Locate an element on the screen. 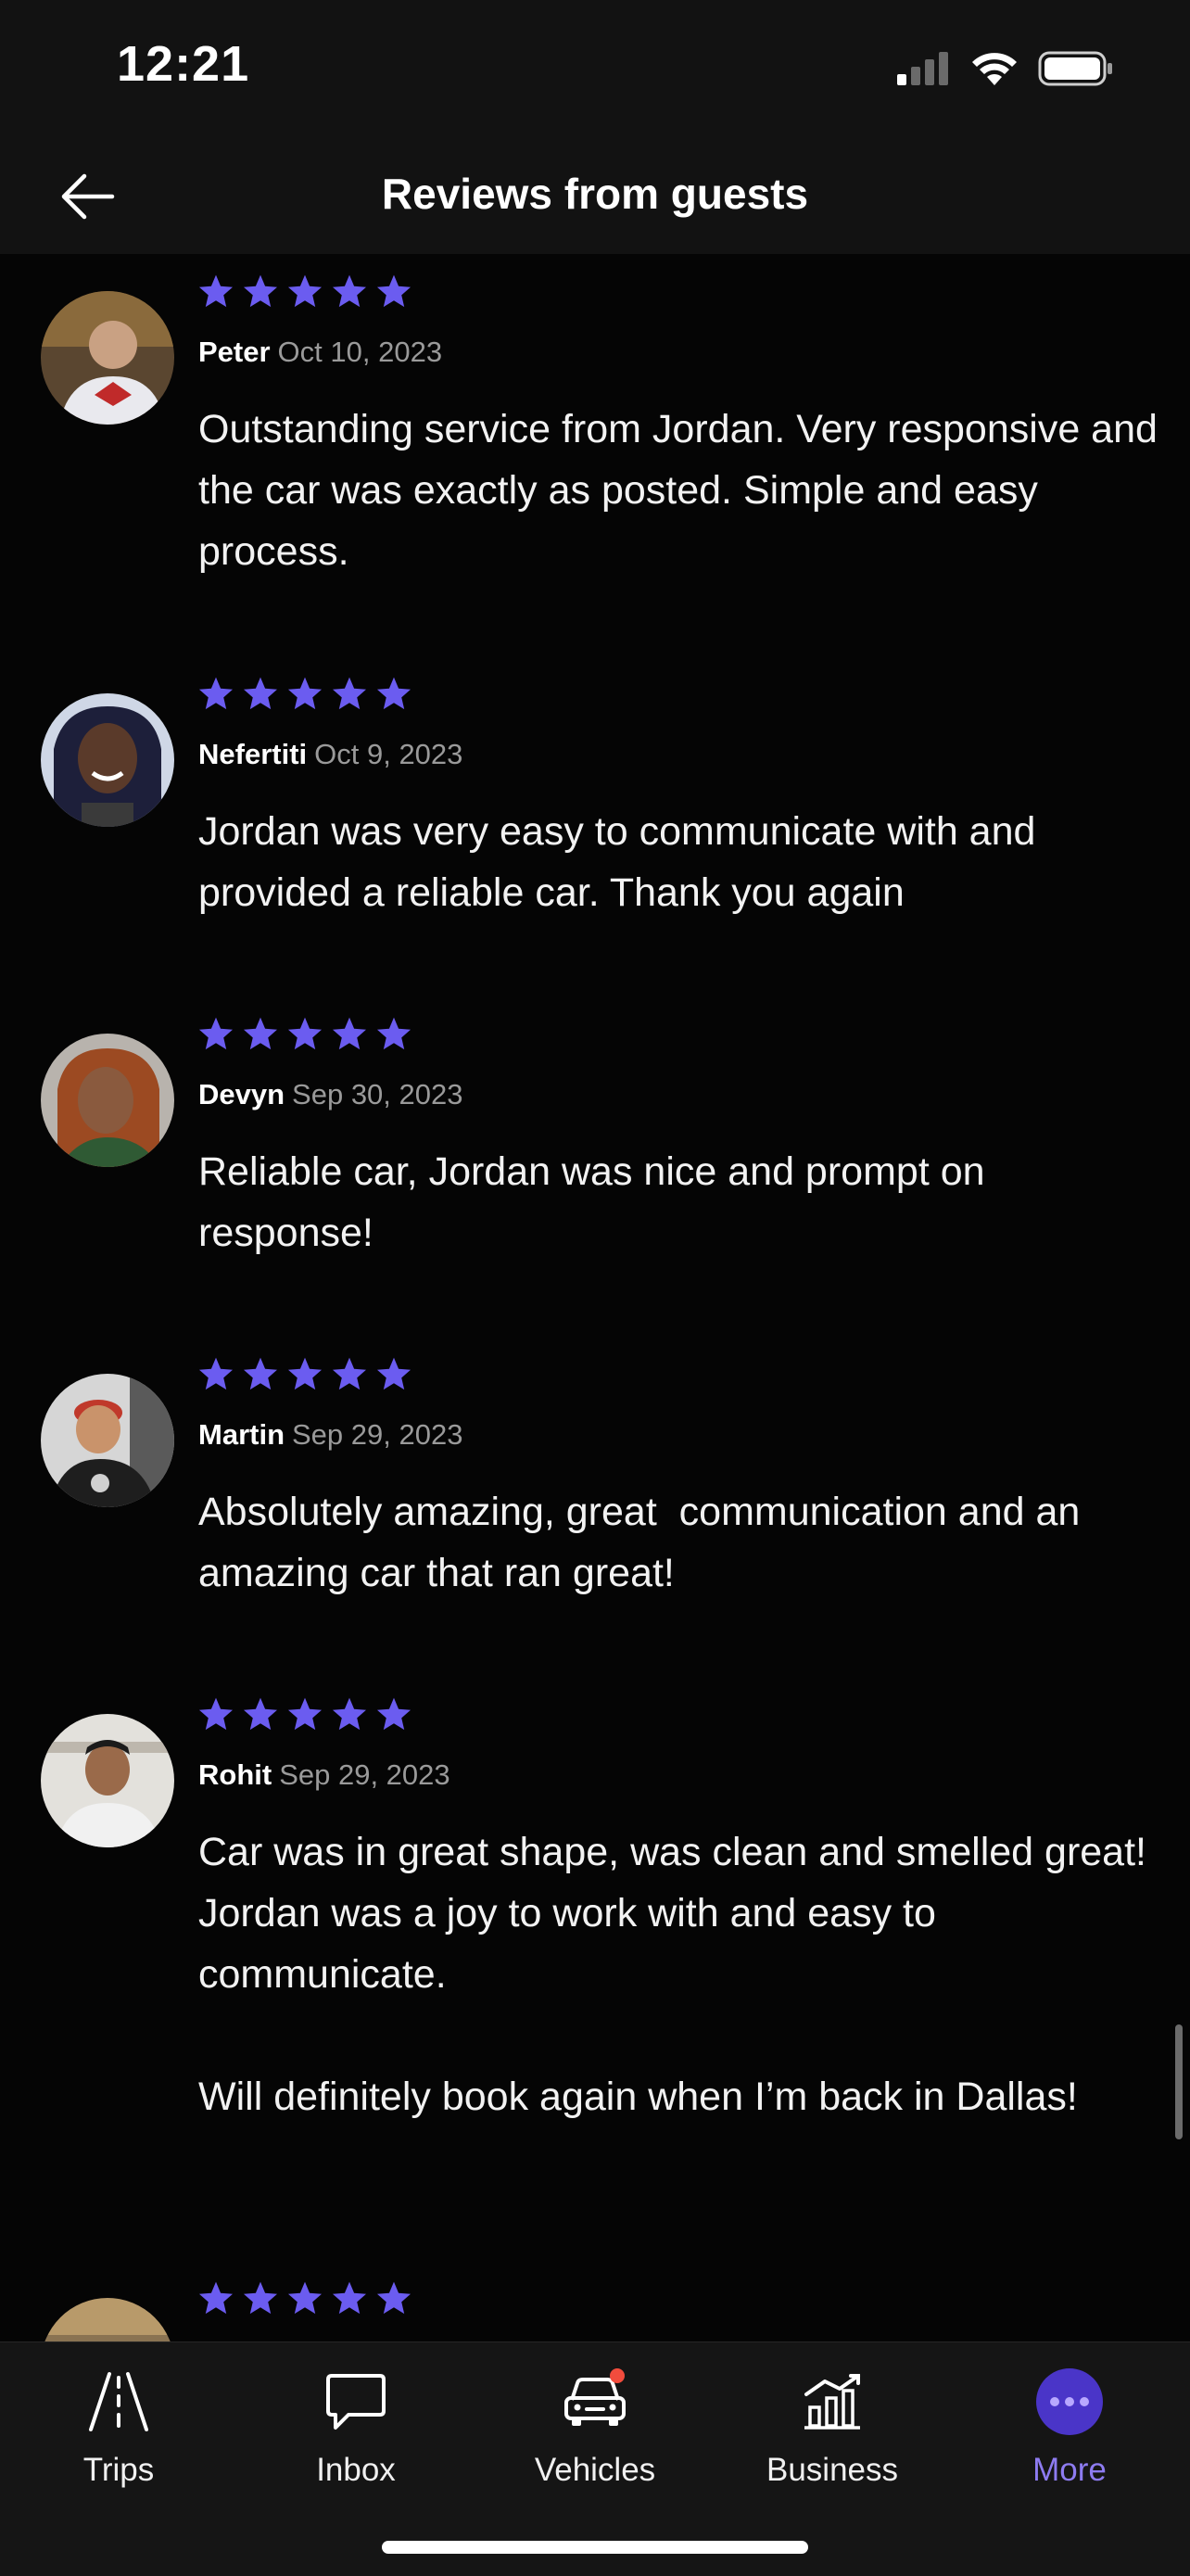  status-time: 12:21 is located at coordinates (183, 64).